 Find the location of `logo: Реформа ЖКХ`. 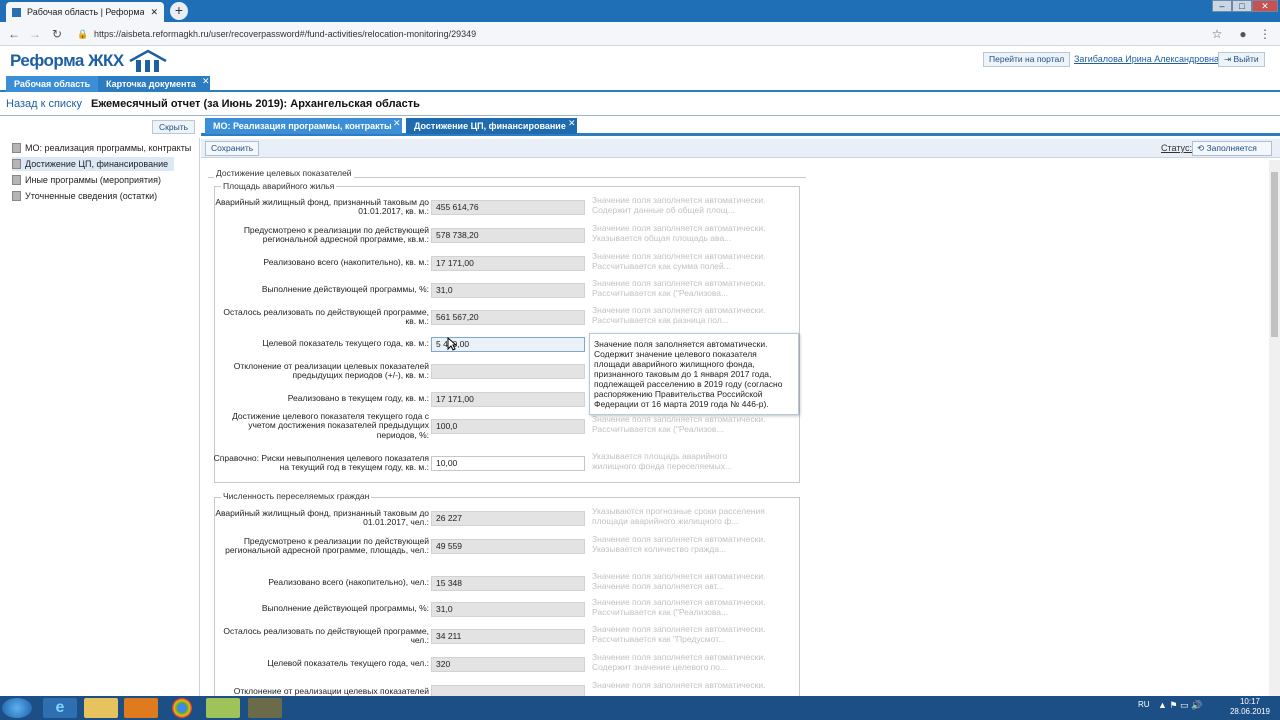

logo: Реформа ЖКХ is located at coordinates (89, 61).